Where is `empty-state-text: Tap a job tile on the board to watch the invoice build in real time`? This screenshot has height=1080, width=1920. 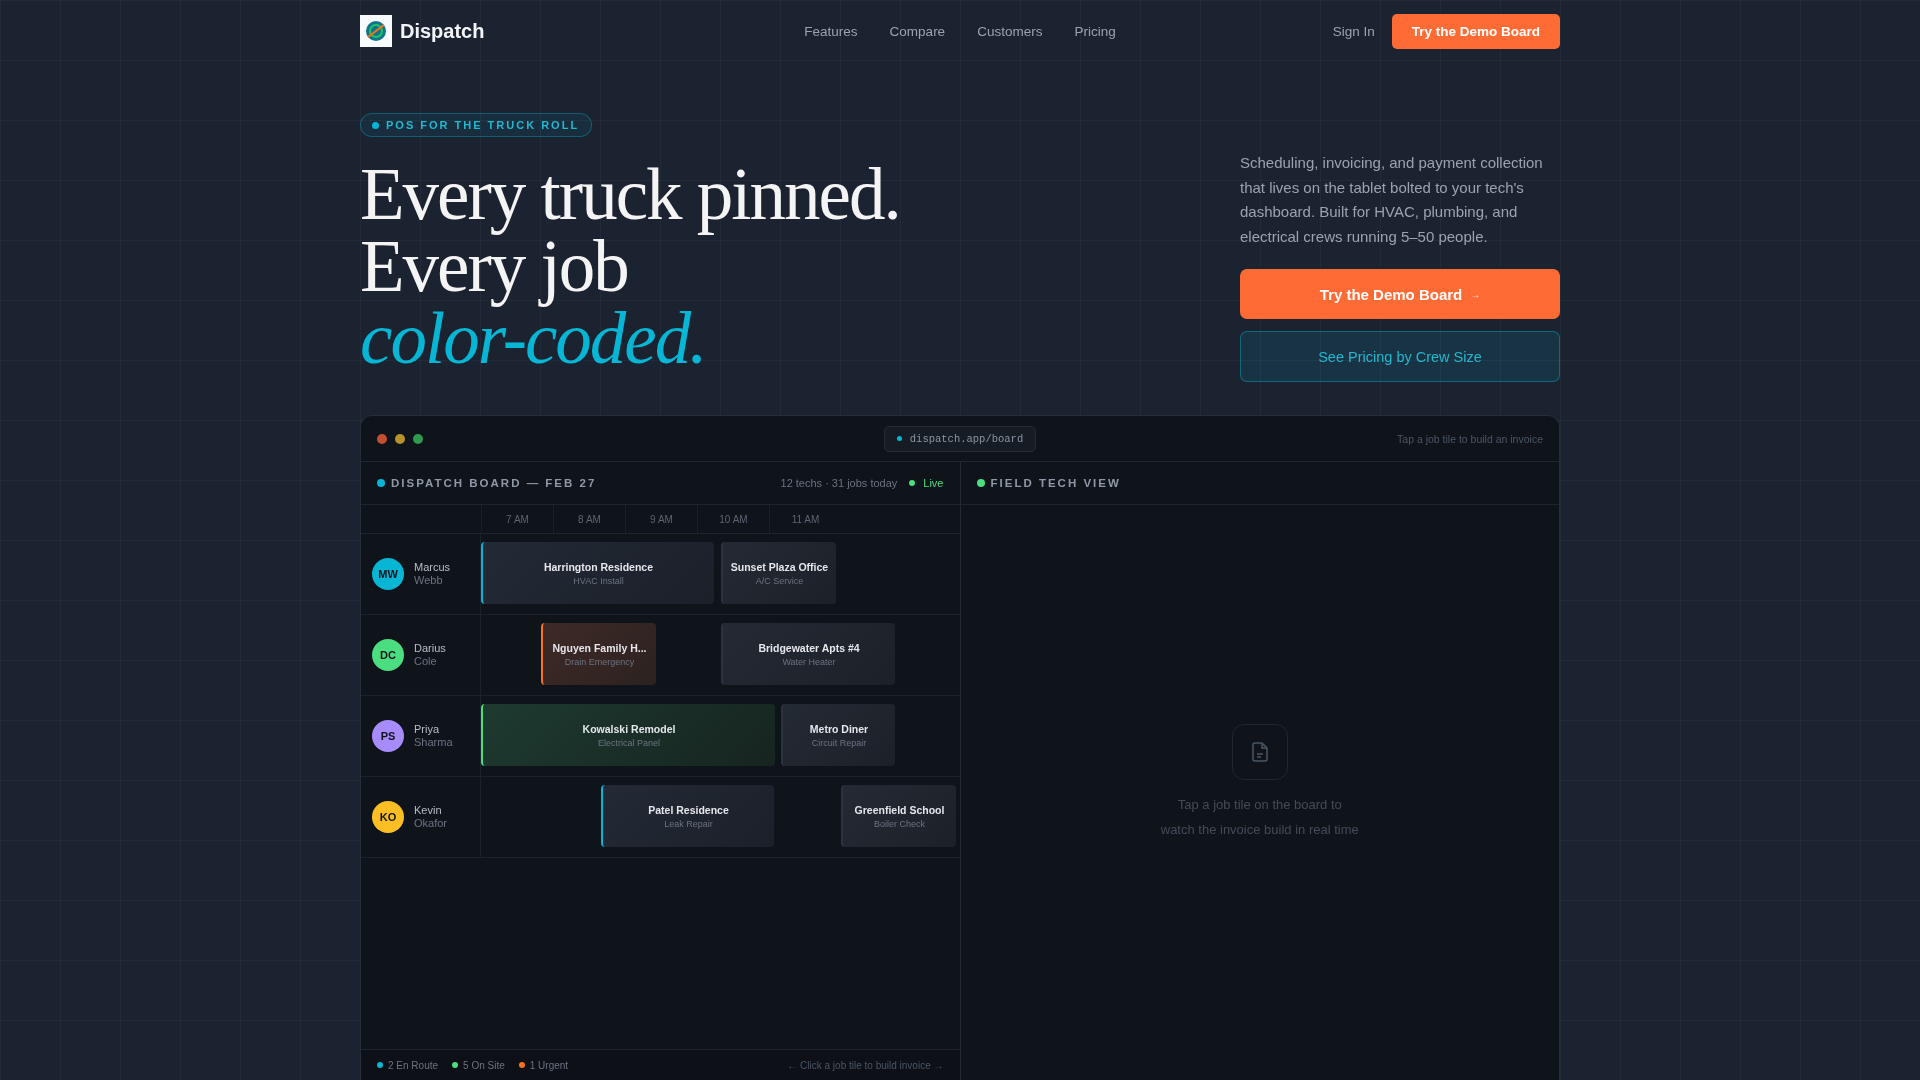 empty-state-text: Tap a job tile on the board to watch the invoice build in real time is located at coordinates (1259, 817).